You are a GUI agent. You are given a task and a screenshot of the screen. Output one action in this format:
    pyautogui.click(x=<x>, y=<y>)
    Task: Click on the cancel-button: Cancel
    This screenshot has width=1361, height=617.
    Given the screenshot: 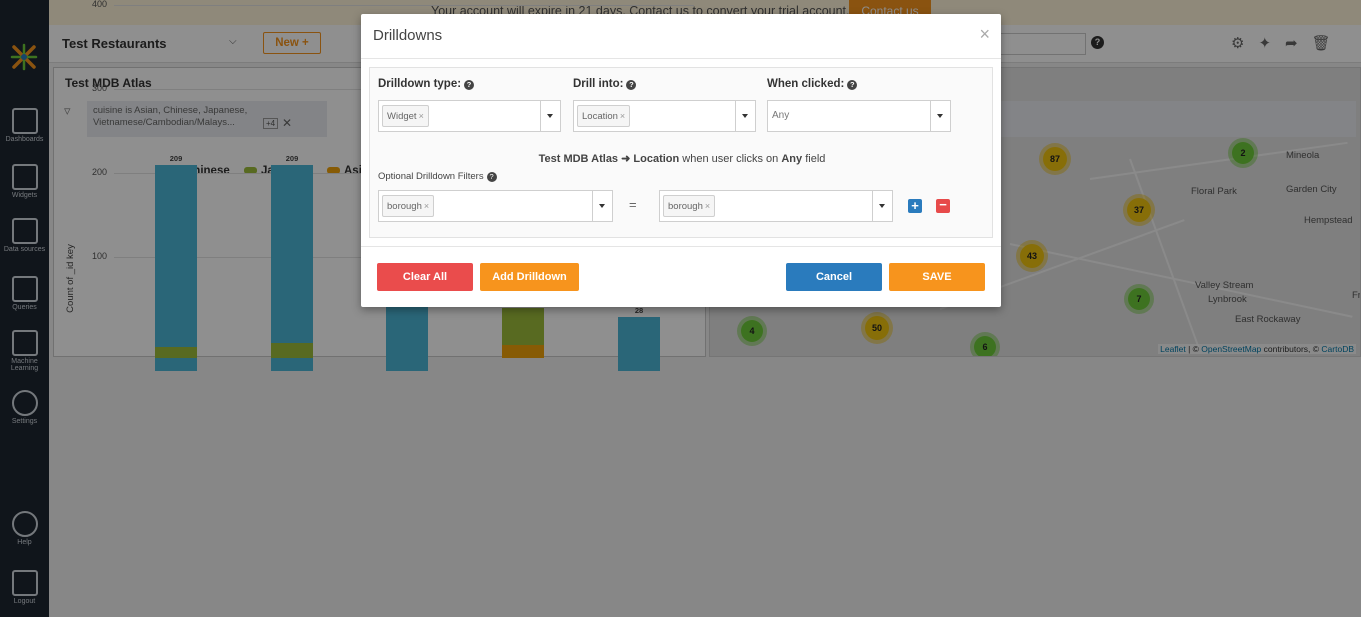 What is the action you would take?
    pyautogui.click(x=834, y=277)
    